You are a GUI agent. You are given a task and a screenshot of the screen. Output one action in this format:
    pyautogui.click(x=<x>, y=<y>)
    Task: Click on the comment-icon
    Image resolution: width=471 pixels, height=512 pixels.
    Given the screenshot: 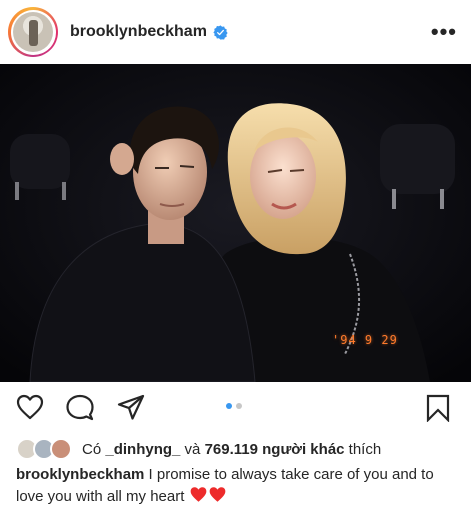 What is the action you would take?
    pyautogui.click(x=80, y=407)
    